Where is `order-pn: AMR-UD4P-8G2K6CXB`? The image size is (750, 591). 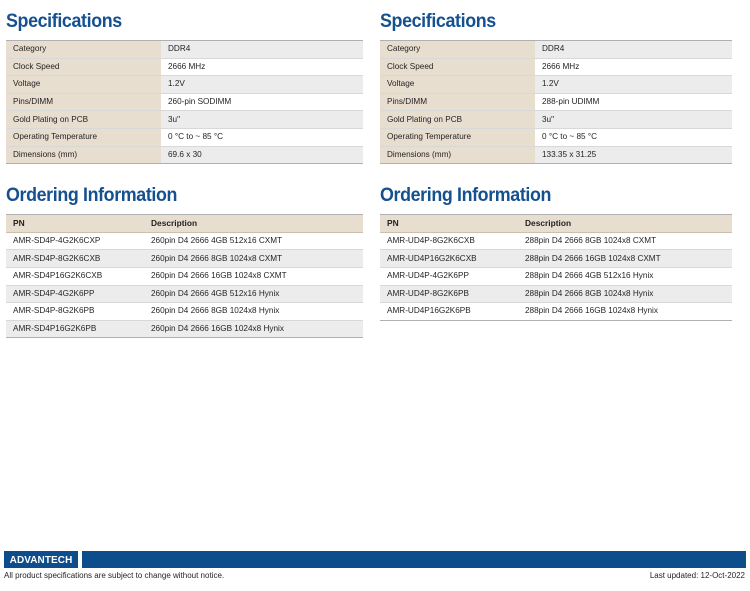
order-pn: AMR-UD4P-8G2K6CXB is located at coordinates (449, 241).